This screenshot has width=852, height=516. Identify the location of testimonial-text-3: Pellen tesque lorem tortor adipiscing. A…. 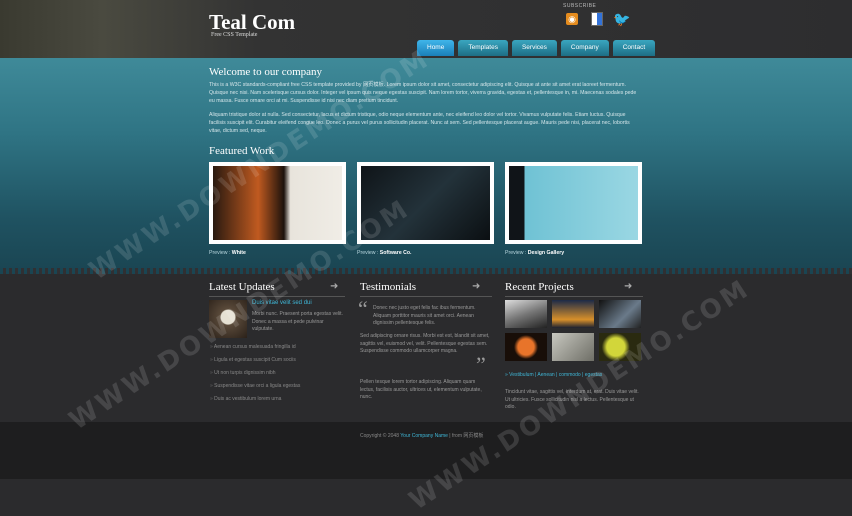
(421, 389).